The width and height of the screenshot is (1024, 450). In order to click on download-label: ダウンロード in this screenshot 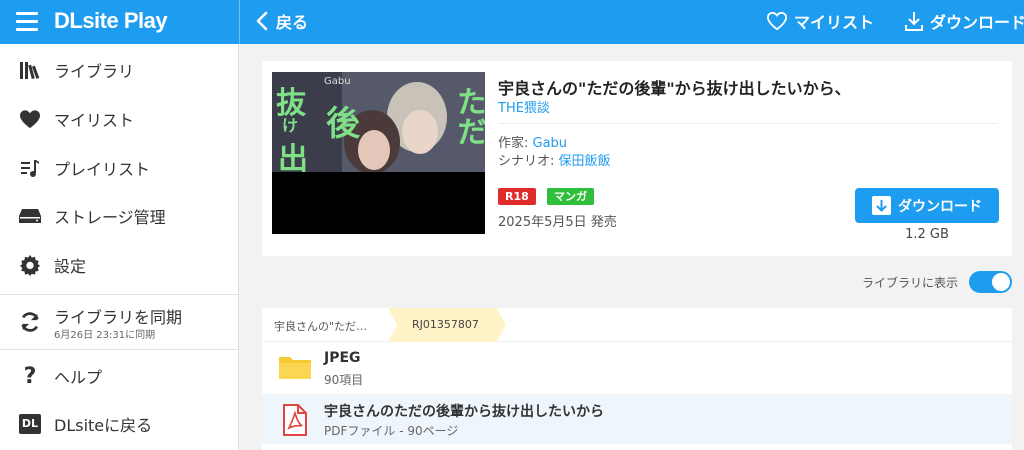, I will do `click(977, 22)`.